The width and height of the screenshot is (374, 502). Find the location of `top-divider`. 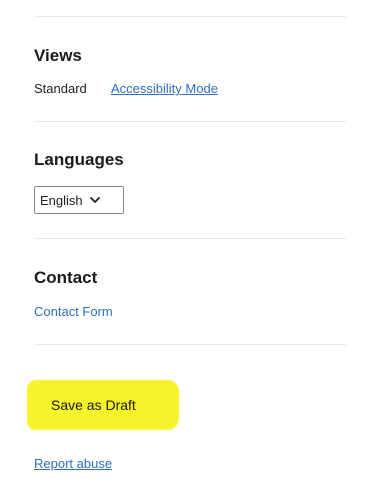

top-divider is located at coordinates (190, 16).